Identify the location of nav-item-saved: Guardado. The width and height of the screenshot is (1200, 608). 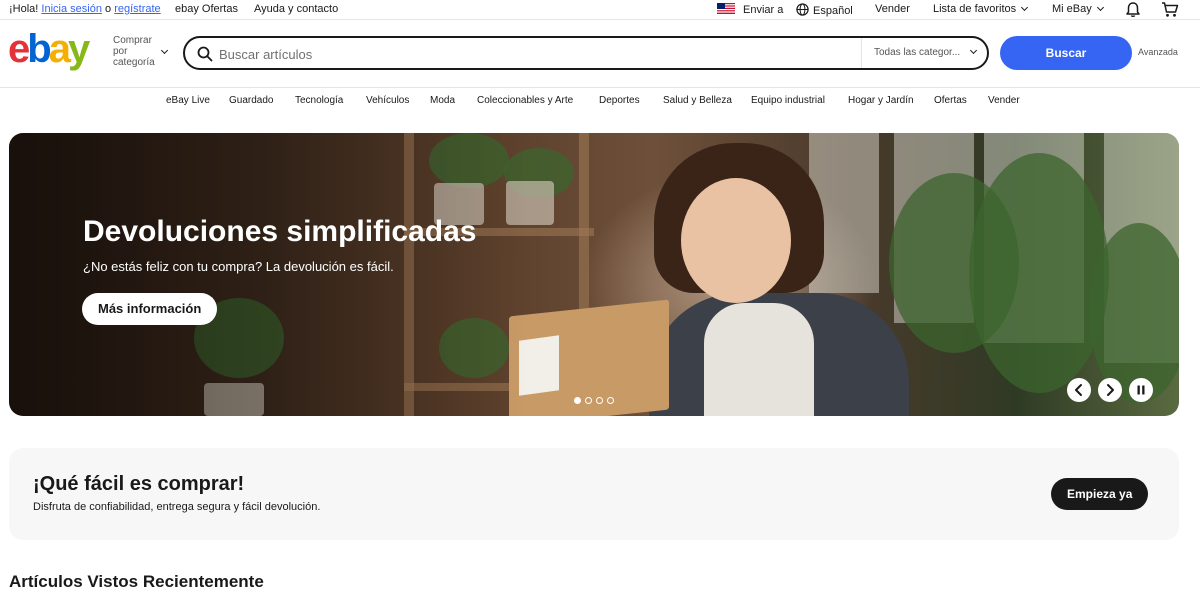
(251, 100).